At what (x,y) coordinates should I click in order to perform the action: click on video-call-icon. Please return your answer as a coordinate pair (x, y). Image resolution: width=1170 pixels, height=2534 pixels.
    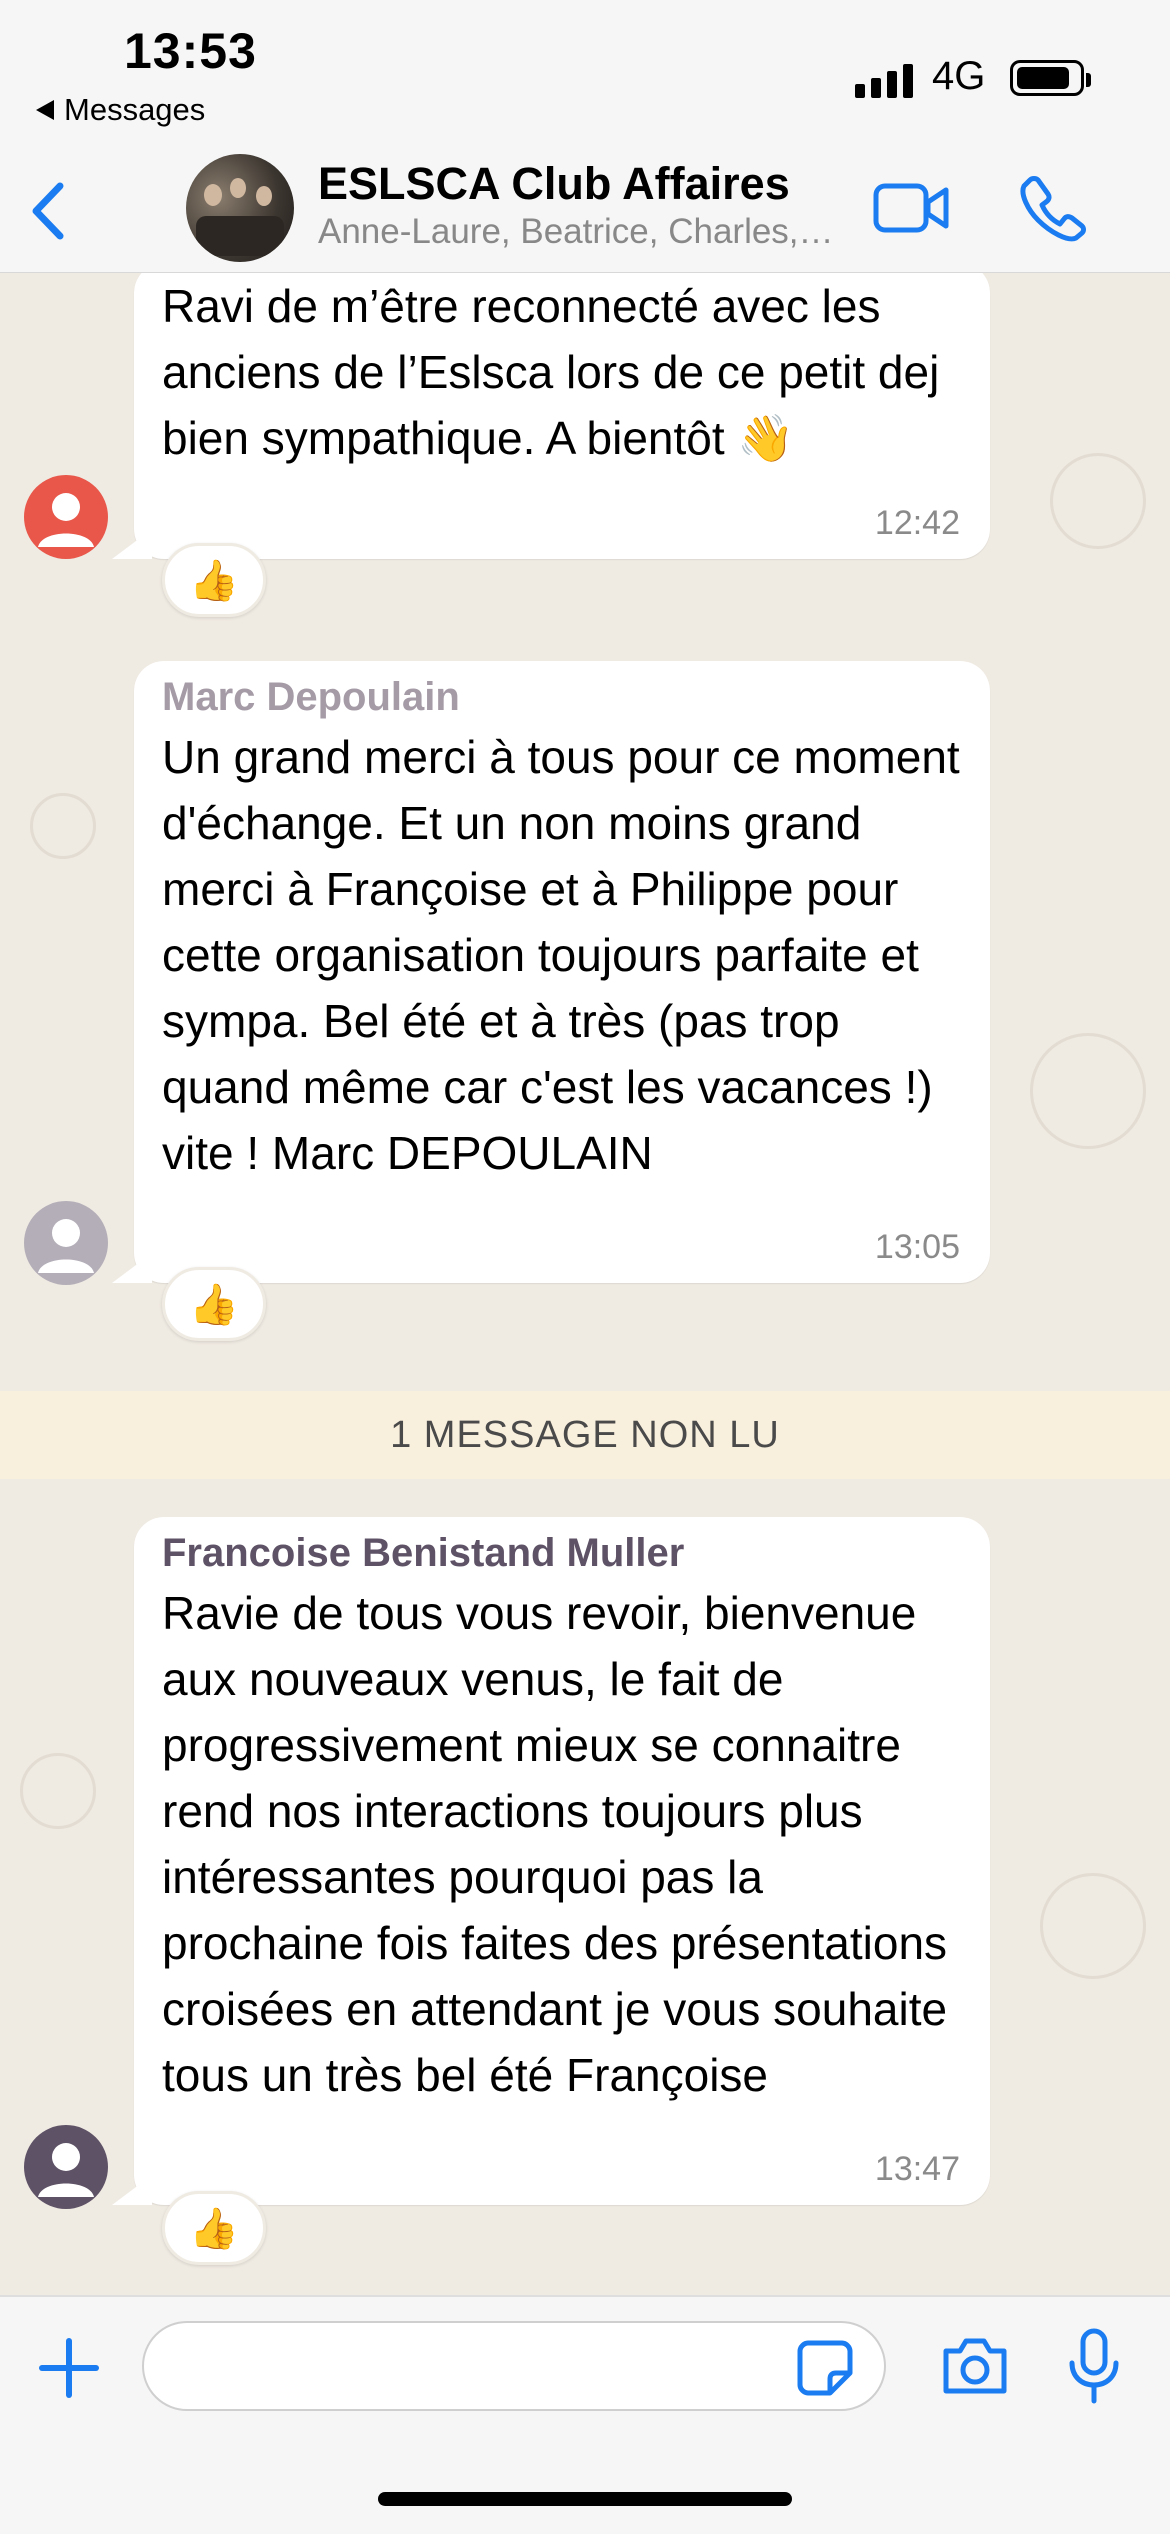
    Looking at the image, I should click on (912, 208).